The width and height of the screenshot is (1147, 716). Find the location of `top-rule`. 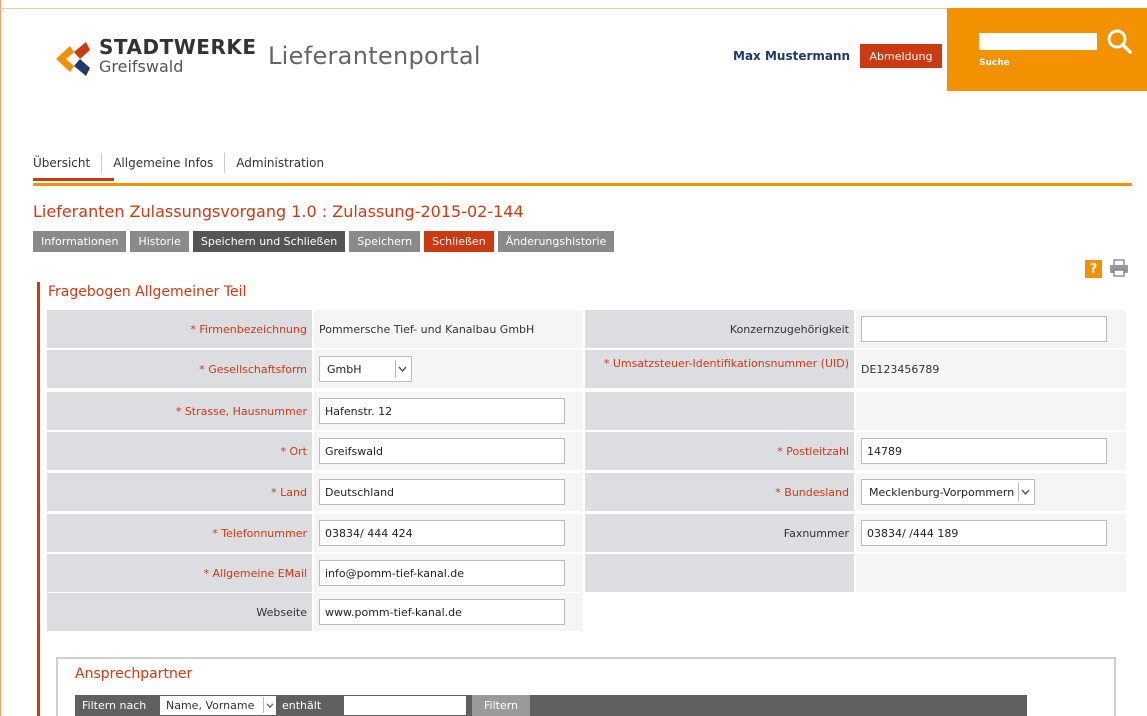

top-rule is located at coordinates (473, 8).